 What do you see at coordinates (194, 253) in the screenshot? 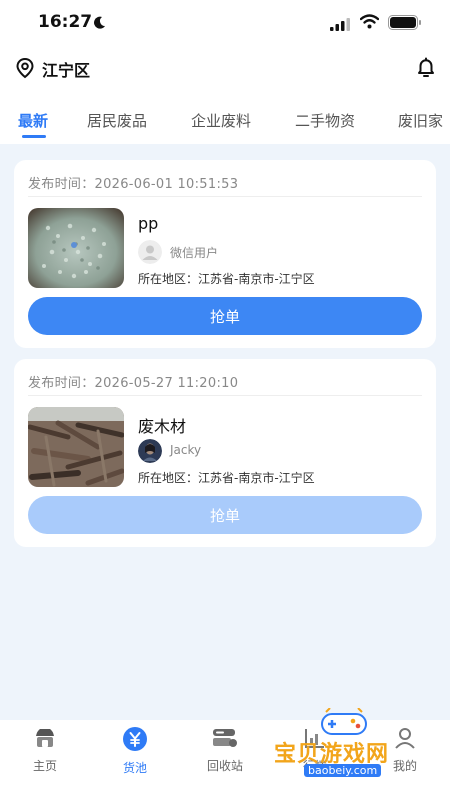
I see `publisher-name: 微信用户` at bounding box center [194, 253].